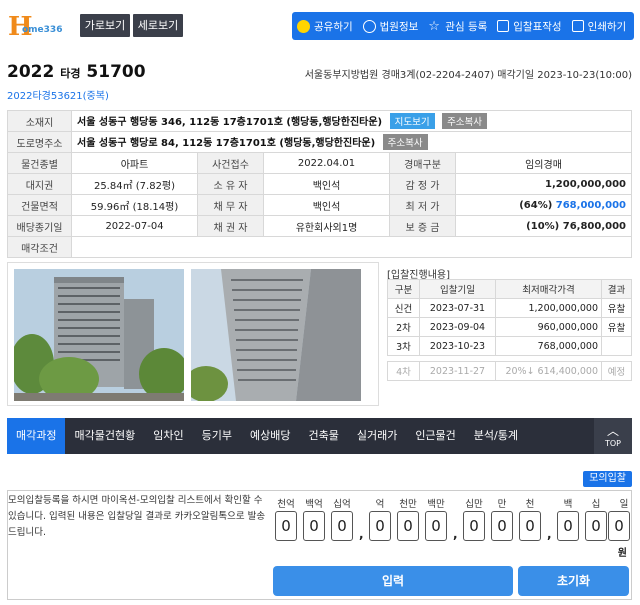 Image resolution: width=640 pixels, height=605 pixels. What do you see at coordinates (39, 226) in the screenshot?
I see `deadline-label: 배당종기일` at bounding box center [39, 226].